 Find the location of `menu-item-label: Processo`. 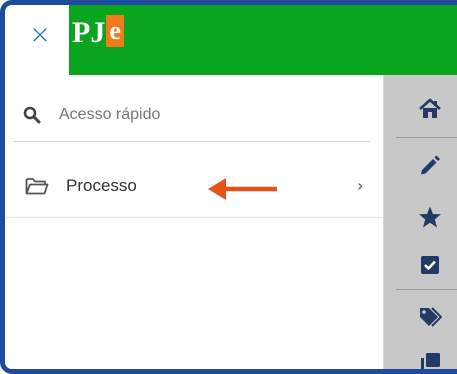

menu-item-label: Processo is located at coordinates (101, 185).